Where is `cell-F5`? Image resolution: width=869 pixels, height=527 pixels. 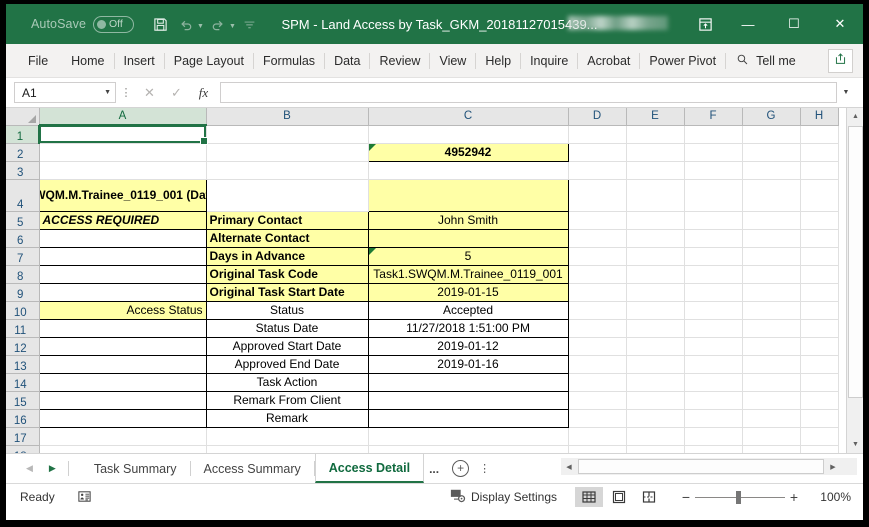
cell-F5 is located at coordinates (713, 220).